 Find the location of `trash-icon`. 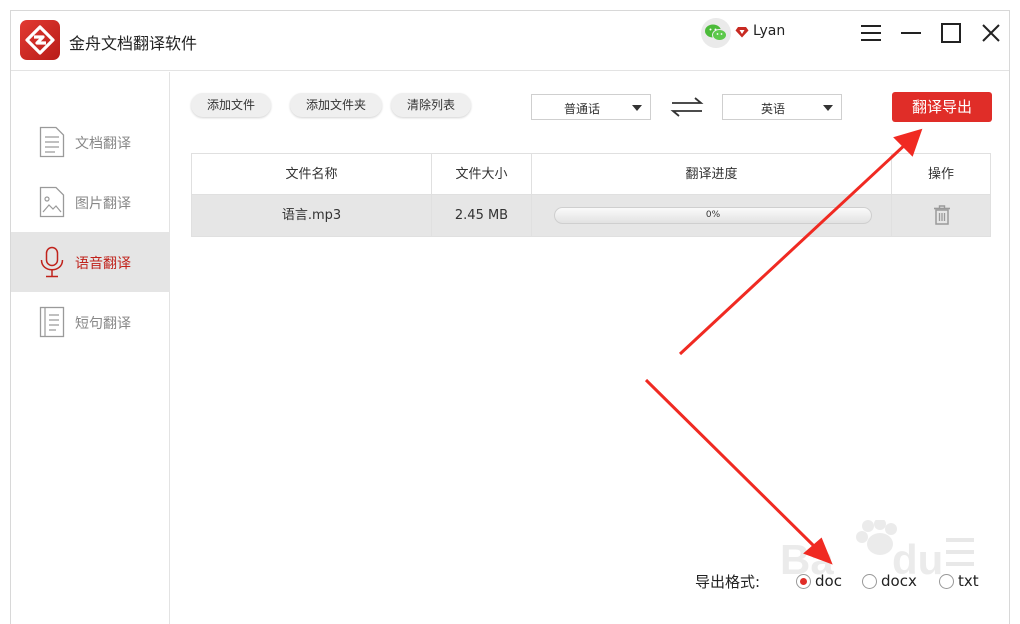

trash-icon is located at coordinates (942, 215).